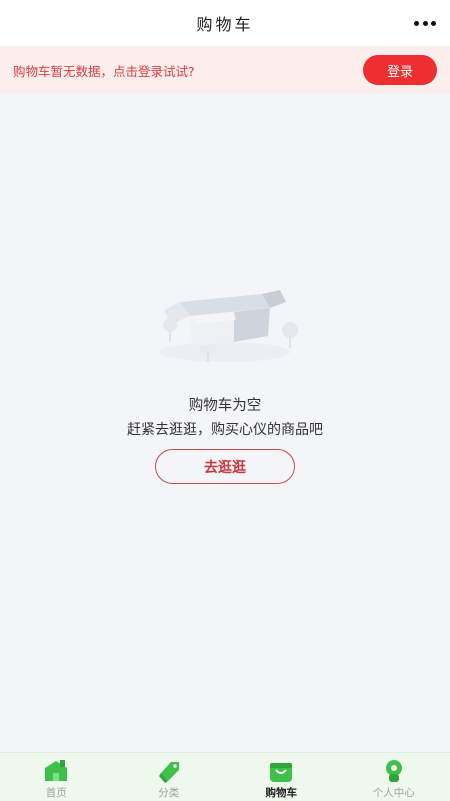 The width and height of the screenshot is (450, 801). I want to click on nav-header: 购物车, so click(225, 23).